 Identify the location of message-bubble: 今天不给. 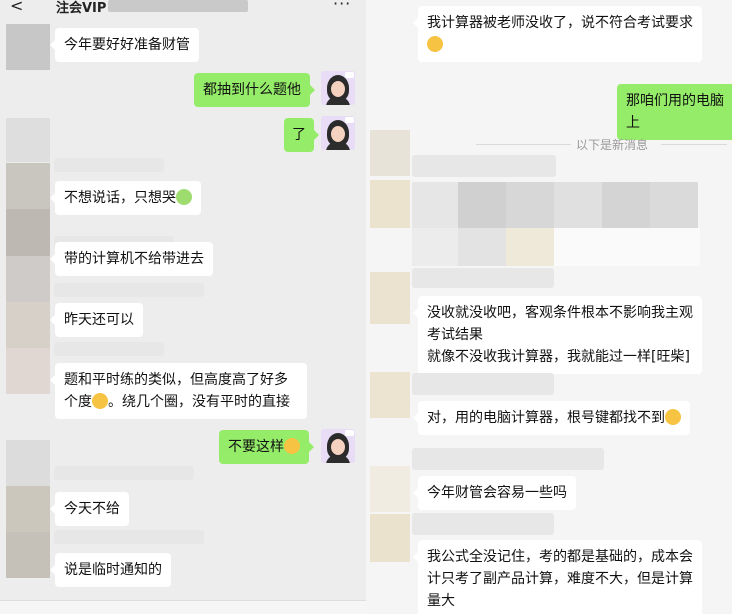
(89, 509).